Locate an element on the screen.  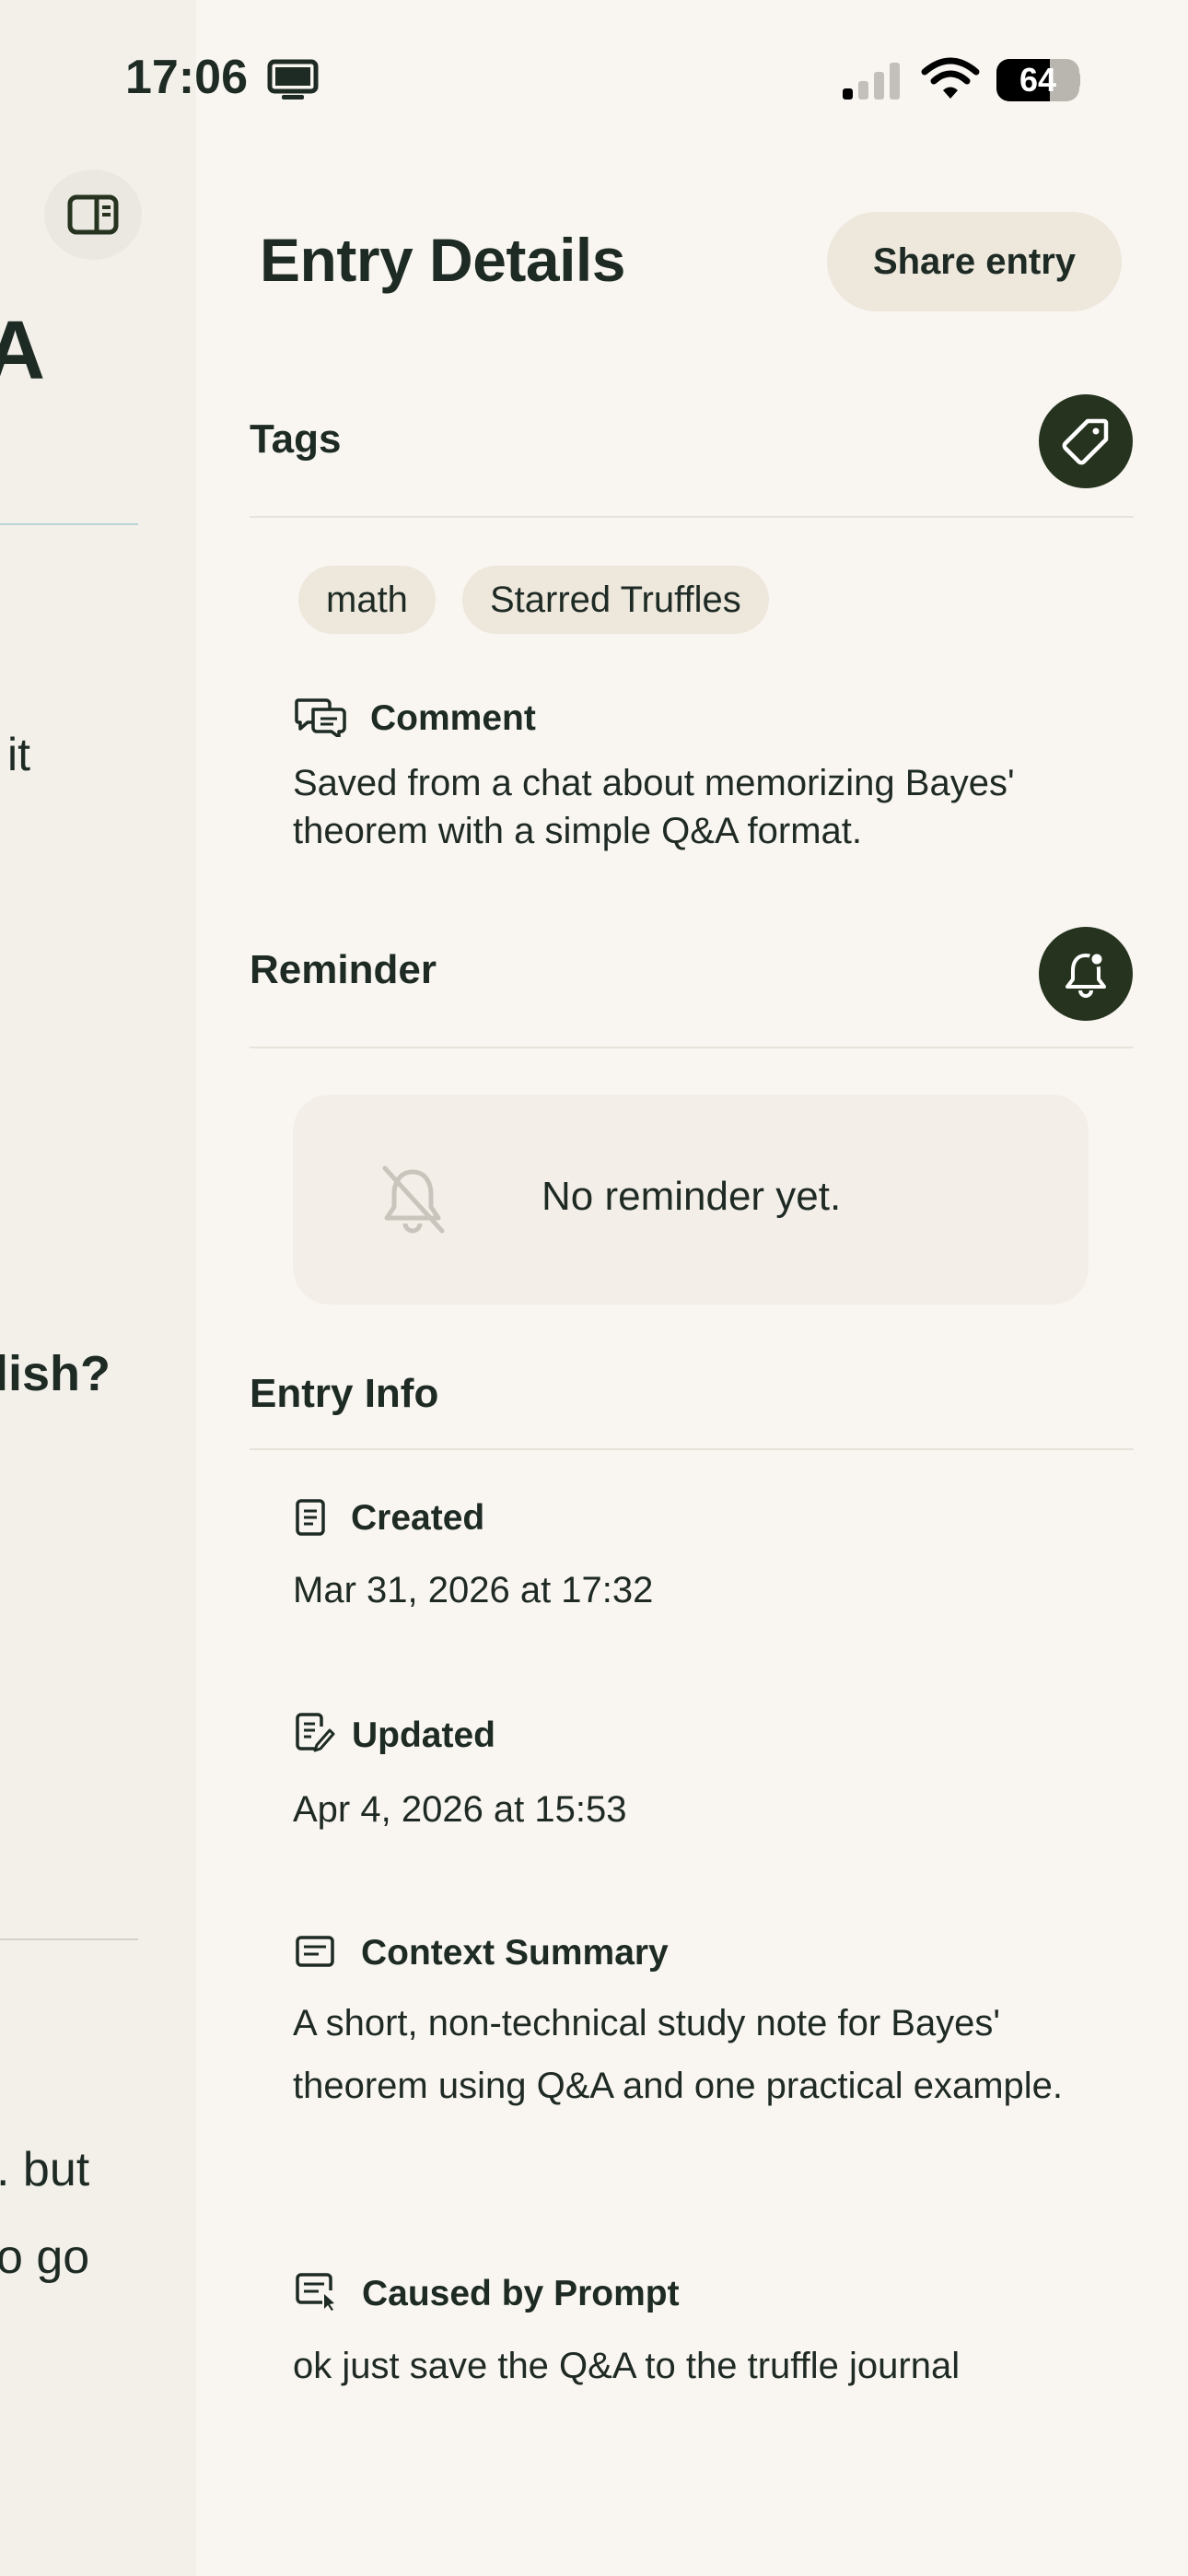
edit-document-icon is located at coordinates (315, 1732).